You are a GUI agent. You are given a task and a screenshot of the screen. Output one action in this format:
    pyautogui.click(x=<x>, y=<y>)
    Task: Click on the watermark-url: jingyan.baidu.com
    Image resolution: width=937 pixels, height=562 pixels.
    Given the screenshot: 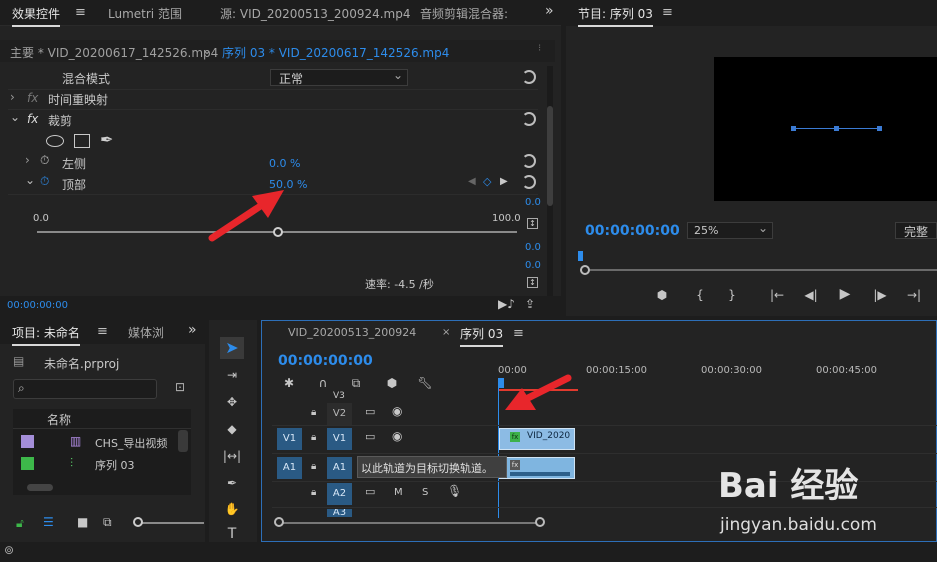 What is the action you would take?
    pyautogui.click(x=798, y=525)
    